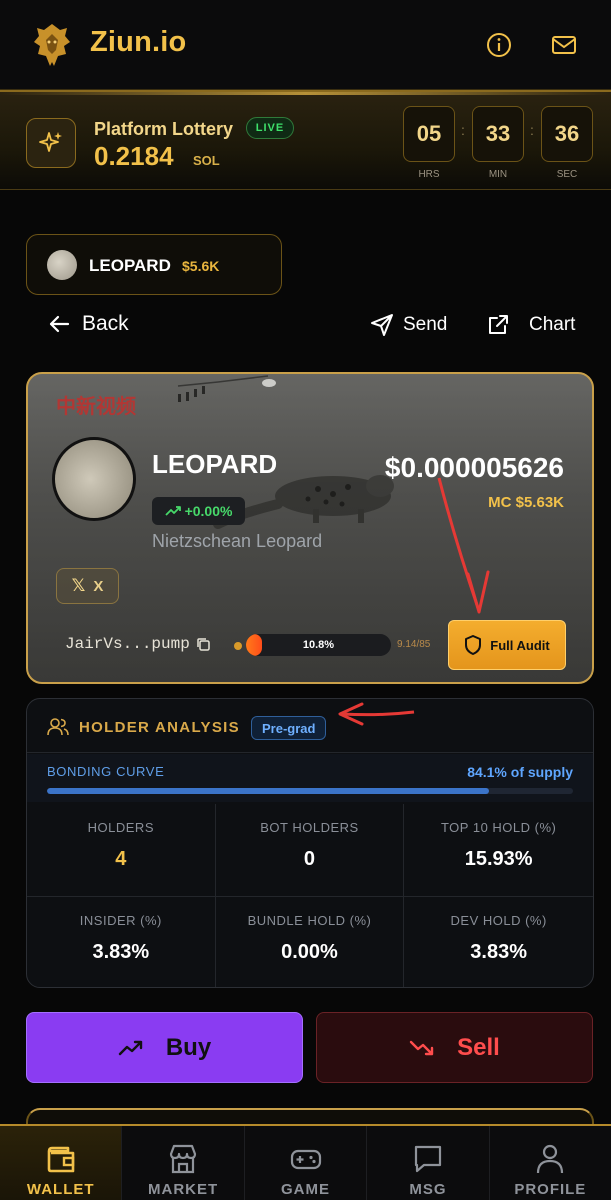  What do you see at coordinates (87, 586) in the screenshot?
I see `x-social-button: 𝕏 X` at bounding box center [87, 586].